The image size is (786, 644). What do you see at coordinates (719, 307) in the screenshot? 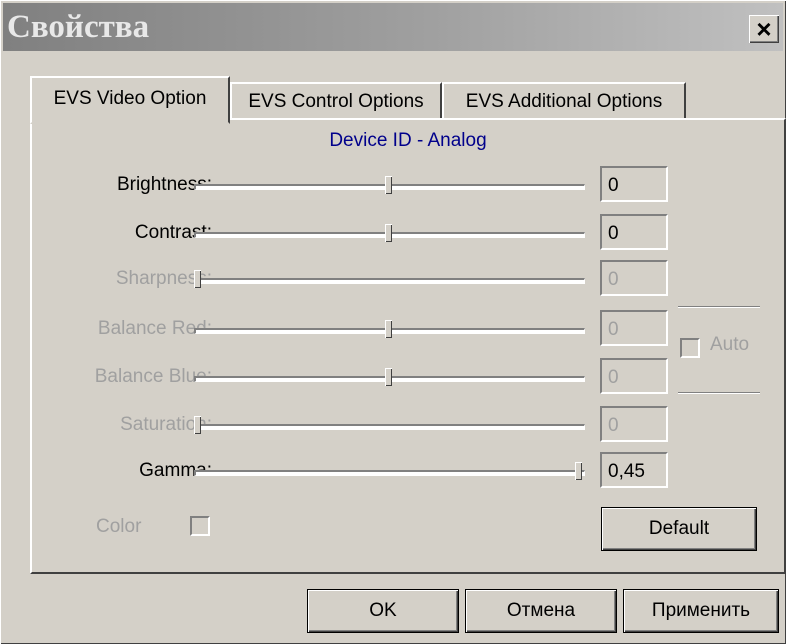
I see `auto-separator-top` at bounding box center [719, 307].